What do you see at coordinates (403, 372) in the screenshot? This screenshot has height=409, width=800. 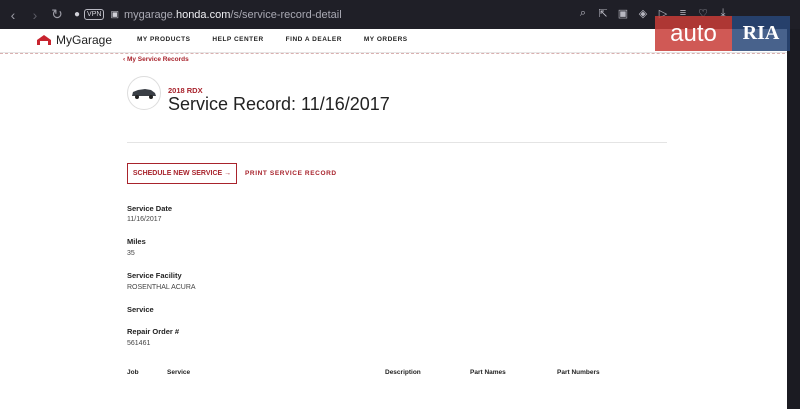 I see `column-description: Description` at bounding box center [403, 372].